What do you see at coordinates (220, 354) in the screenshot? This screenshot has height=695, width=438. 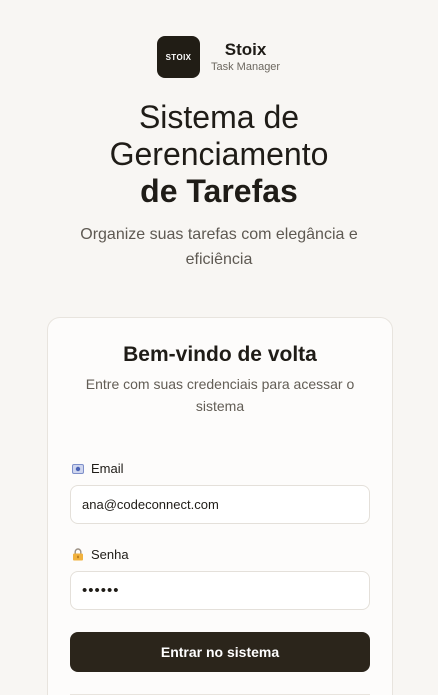 I see `login-title: Bem-vindo de volta` at bounding box center [220, 354].